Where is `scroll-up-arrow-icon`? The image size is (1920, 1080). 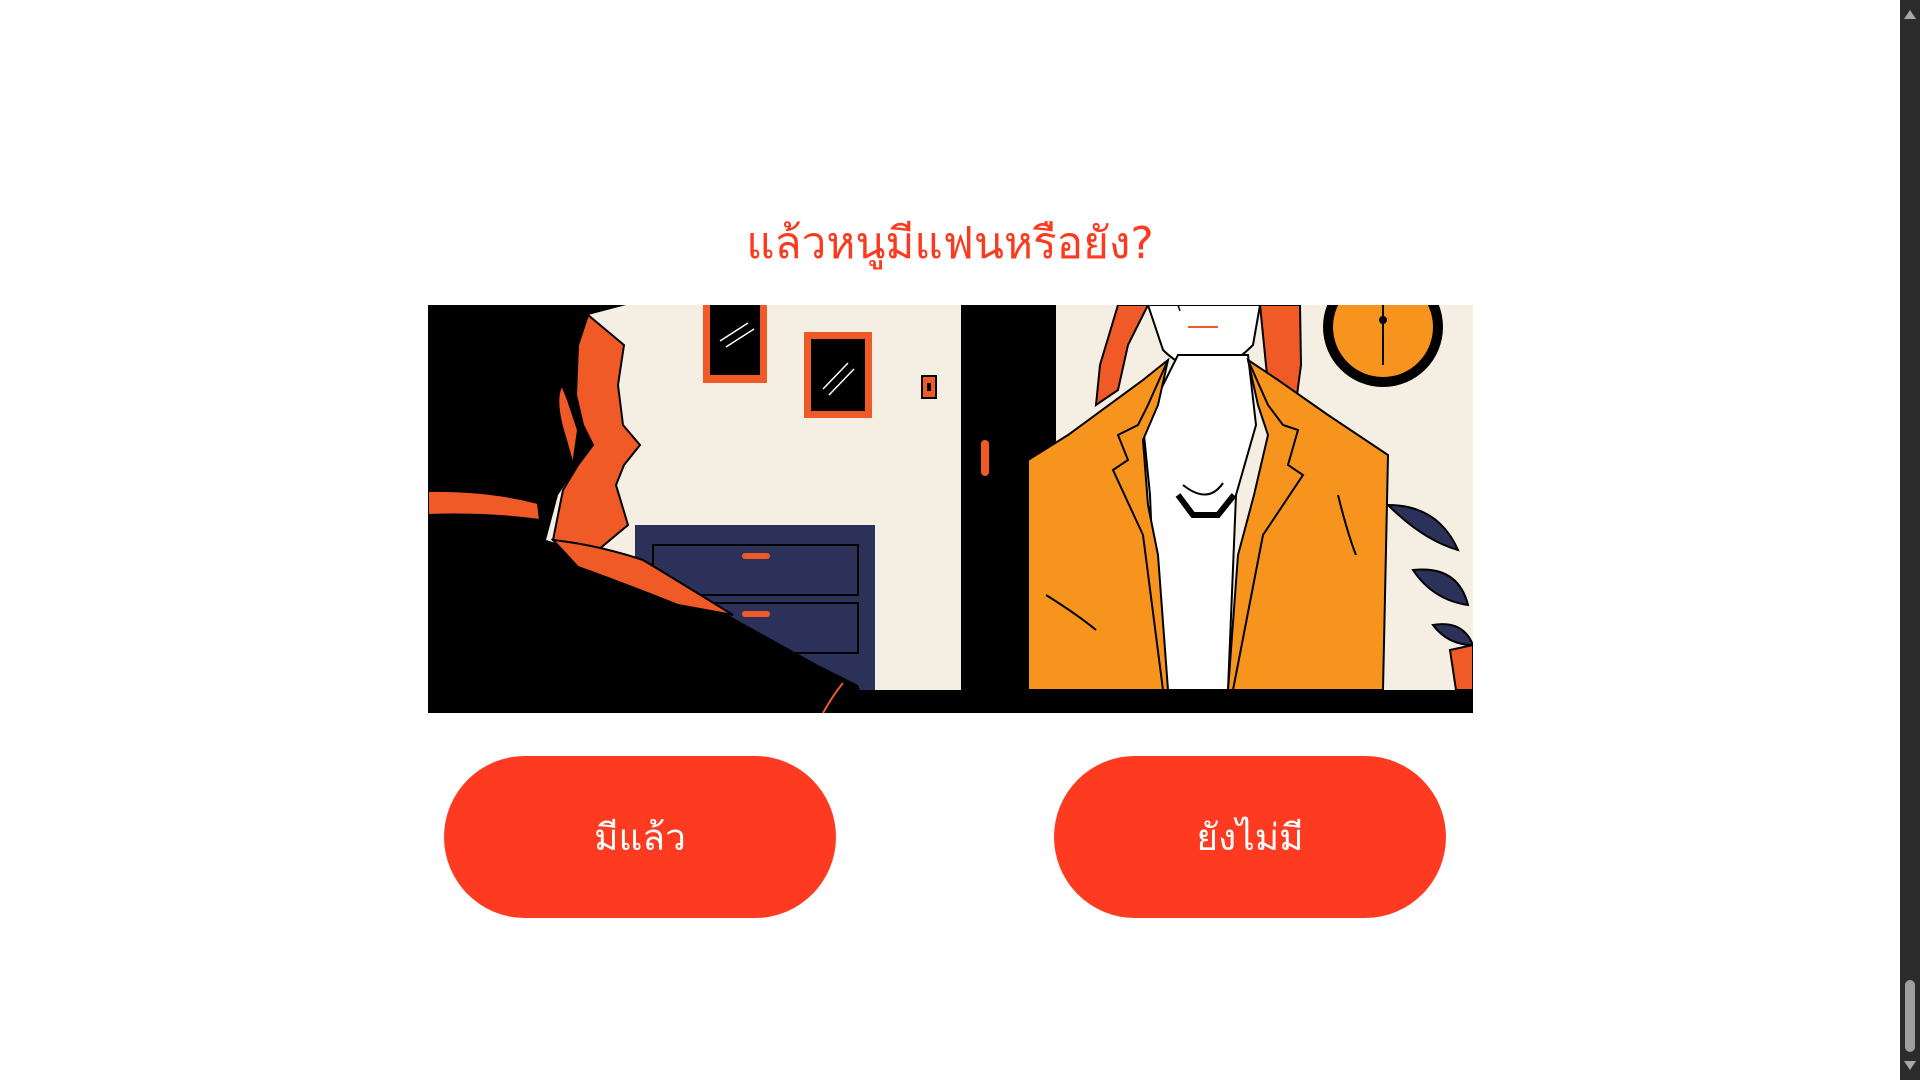 scroll-up-arrow-icon is located at coordinates (1910, 14).